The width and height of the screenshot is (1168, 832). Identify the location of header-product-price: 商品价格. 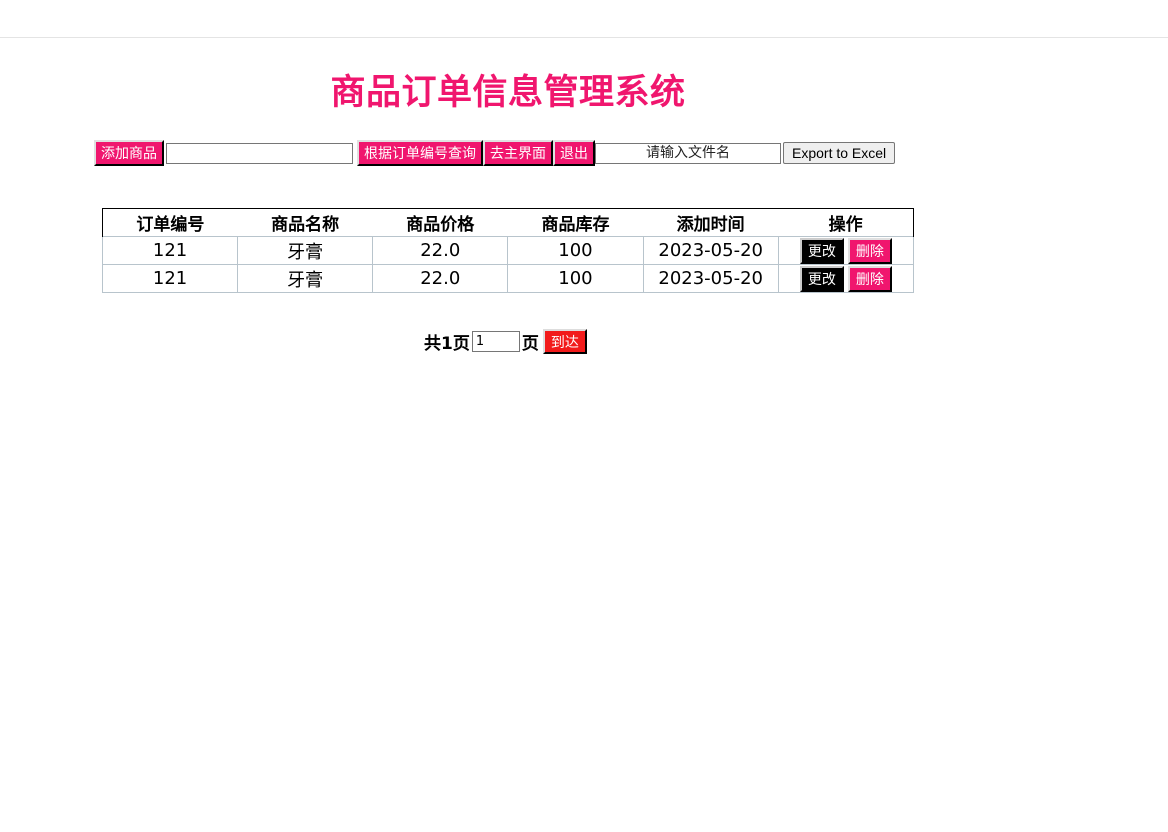
(440, 222).